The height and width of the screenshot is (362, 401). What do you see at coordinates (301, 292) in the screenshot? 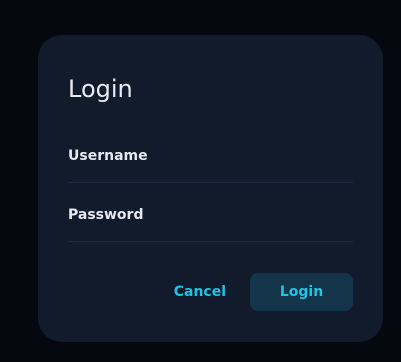
I see `login-button: Login` at bounding box center [301, 292].